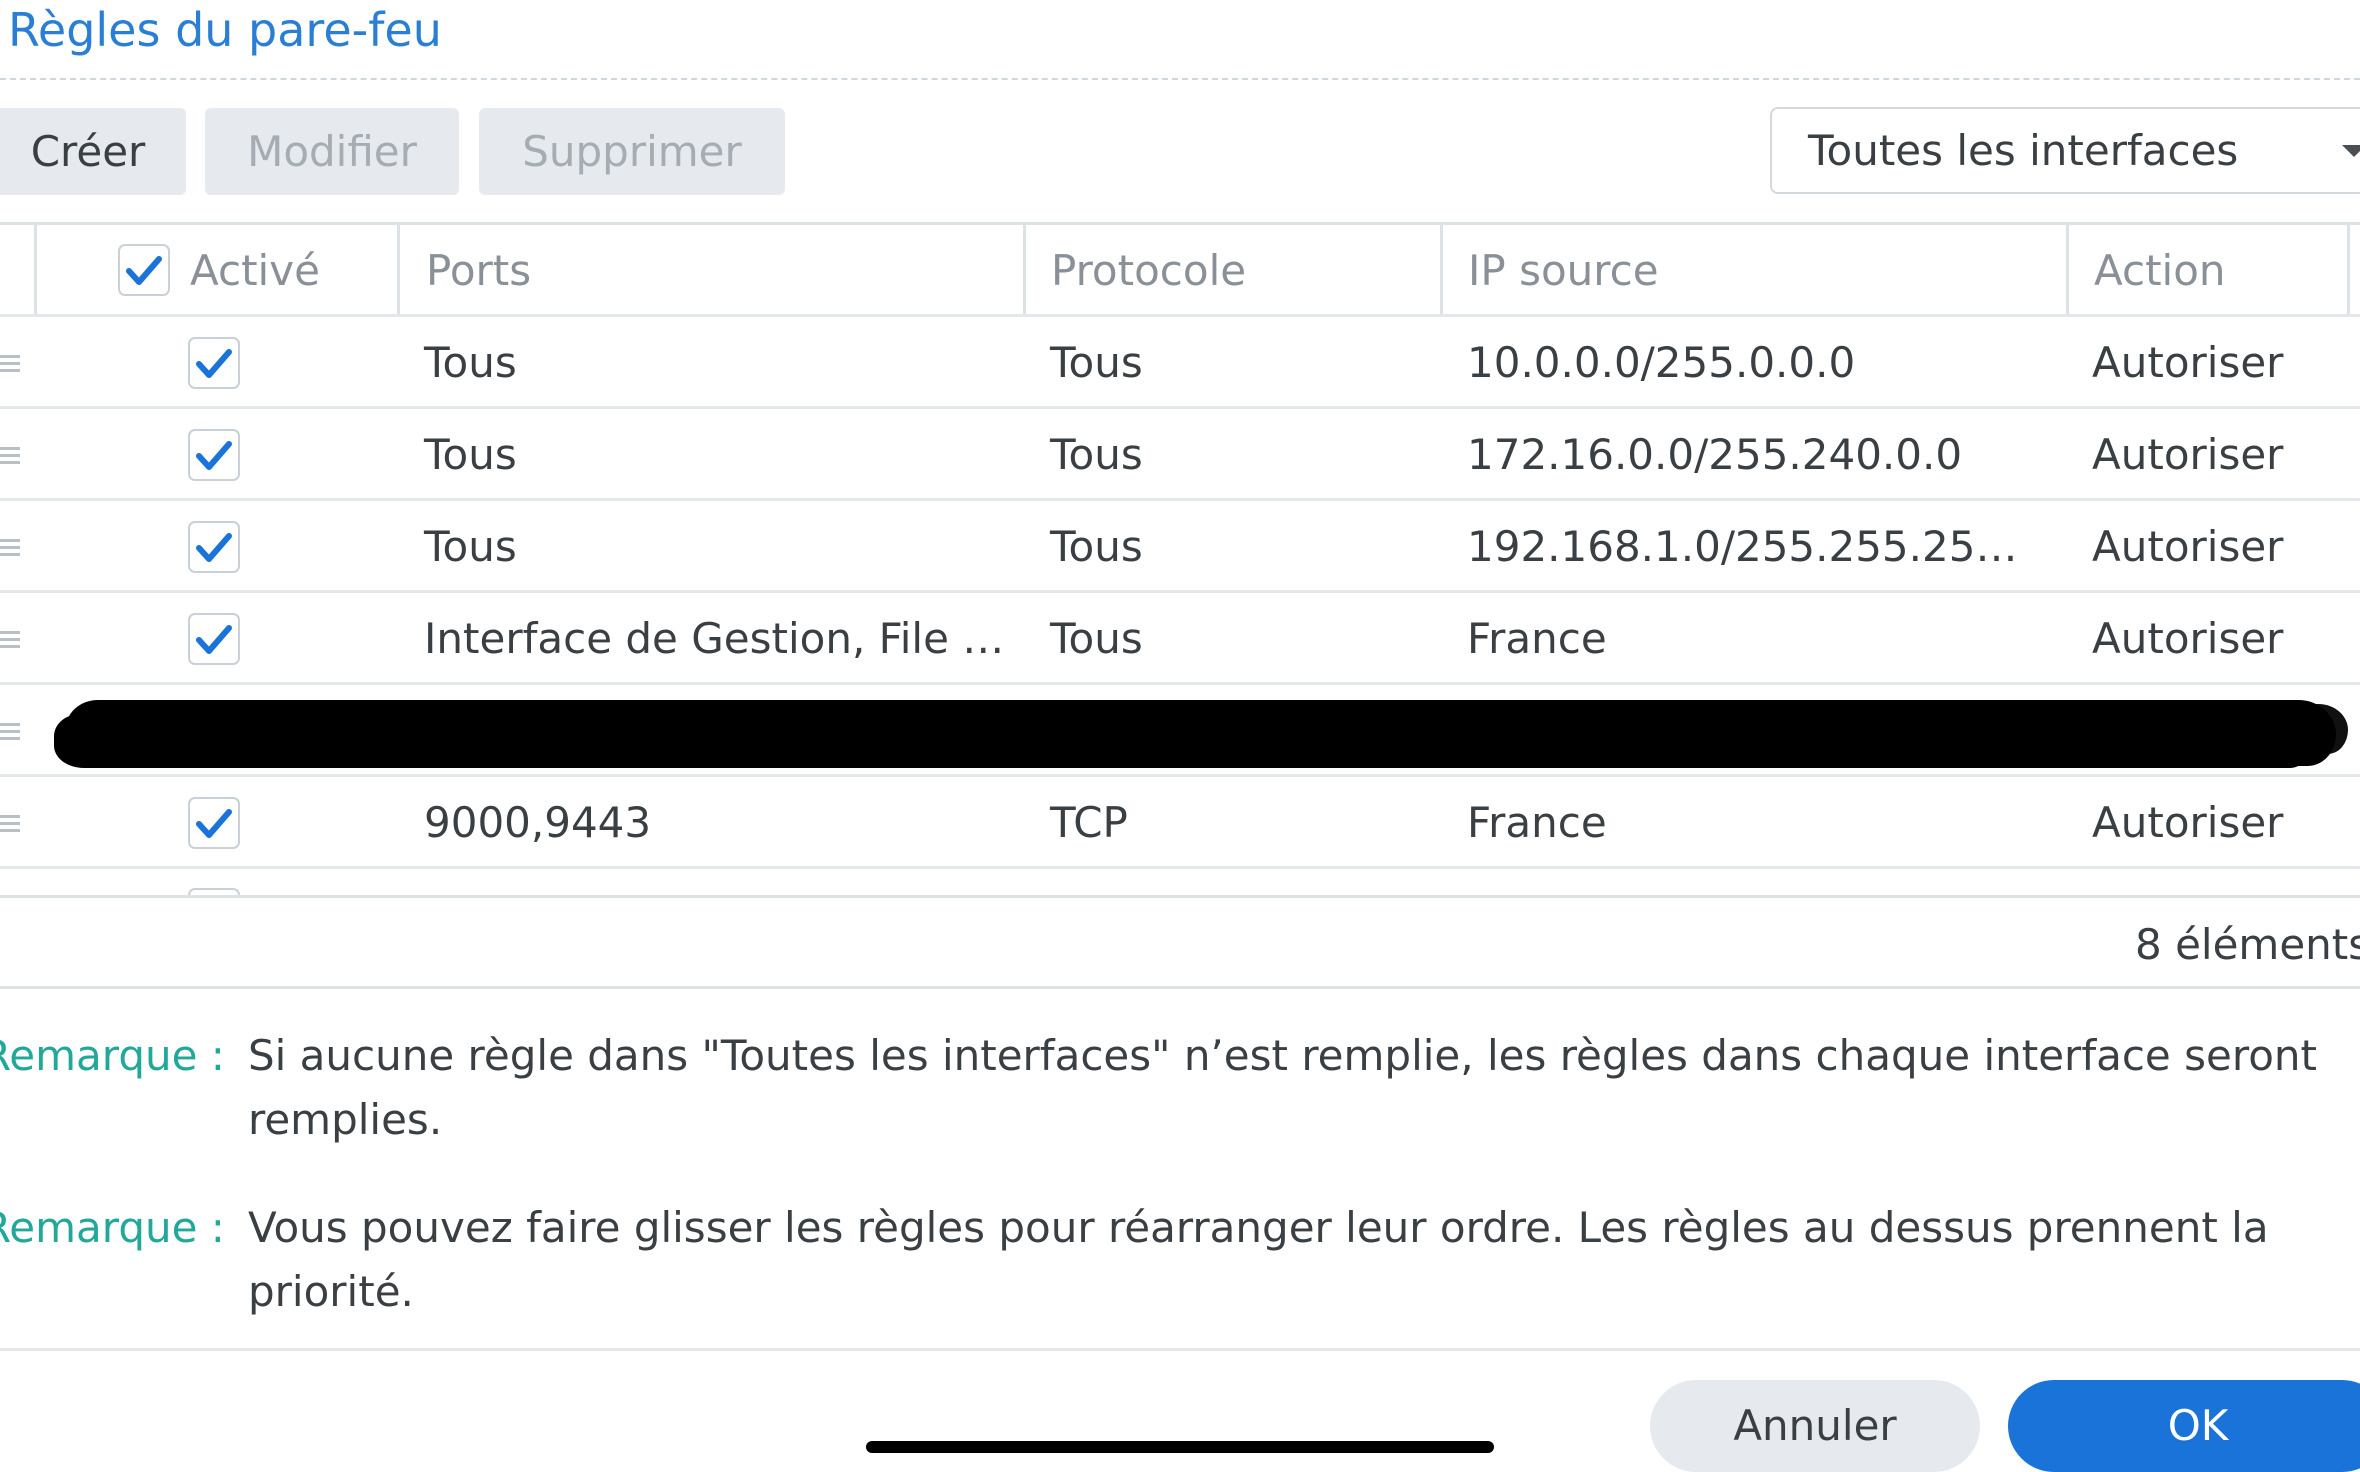  I want to click on interface-select: Toutes les interfaces, so click(2065, 150).